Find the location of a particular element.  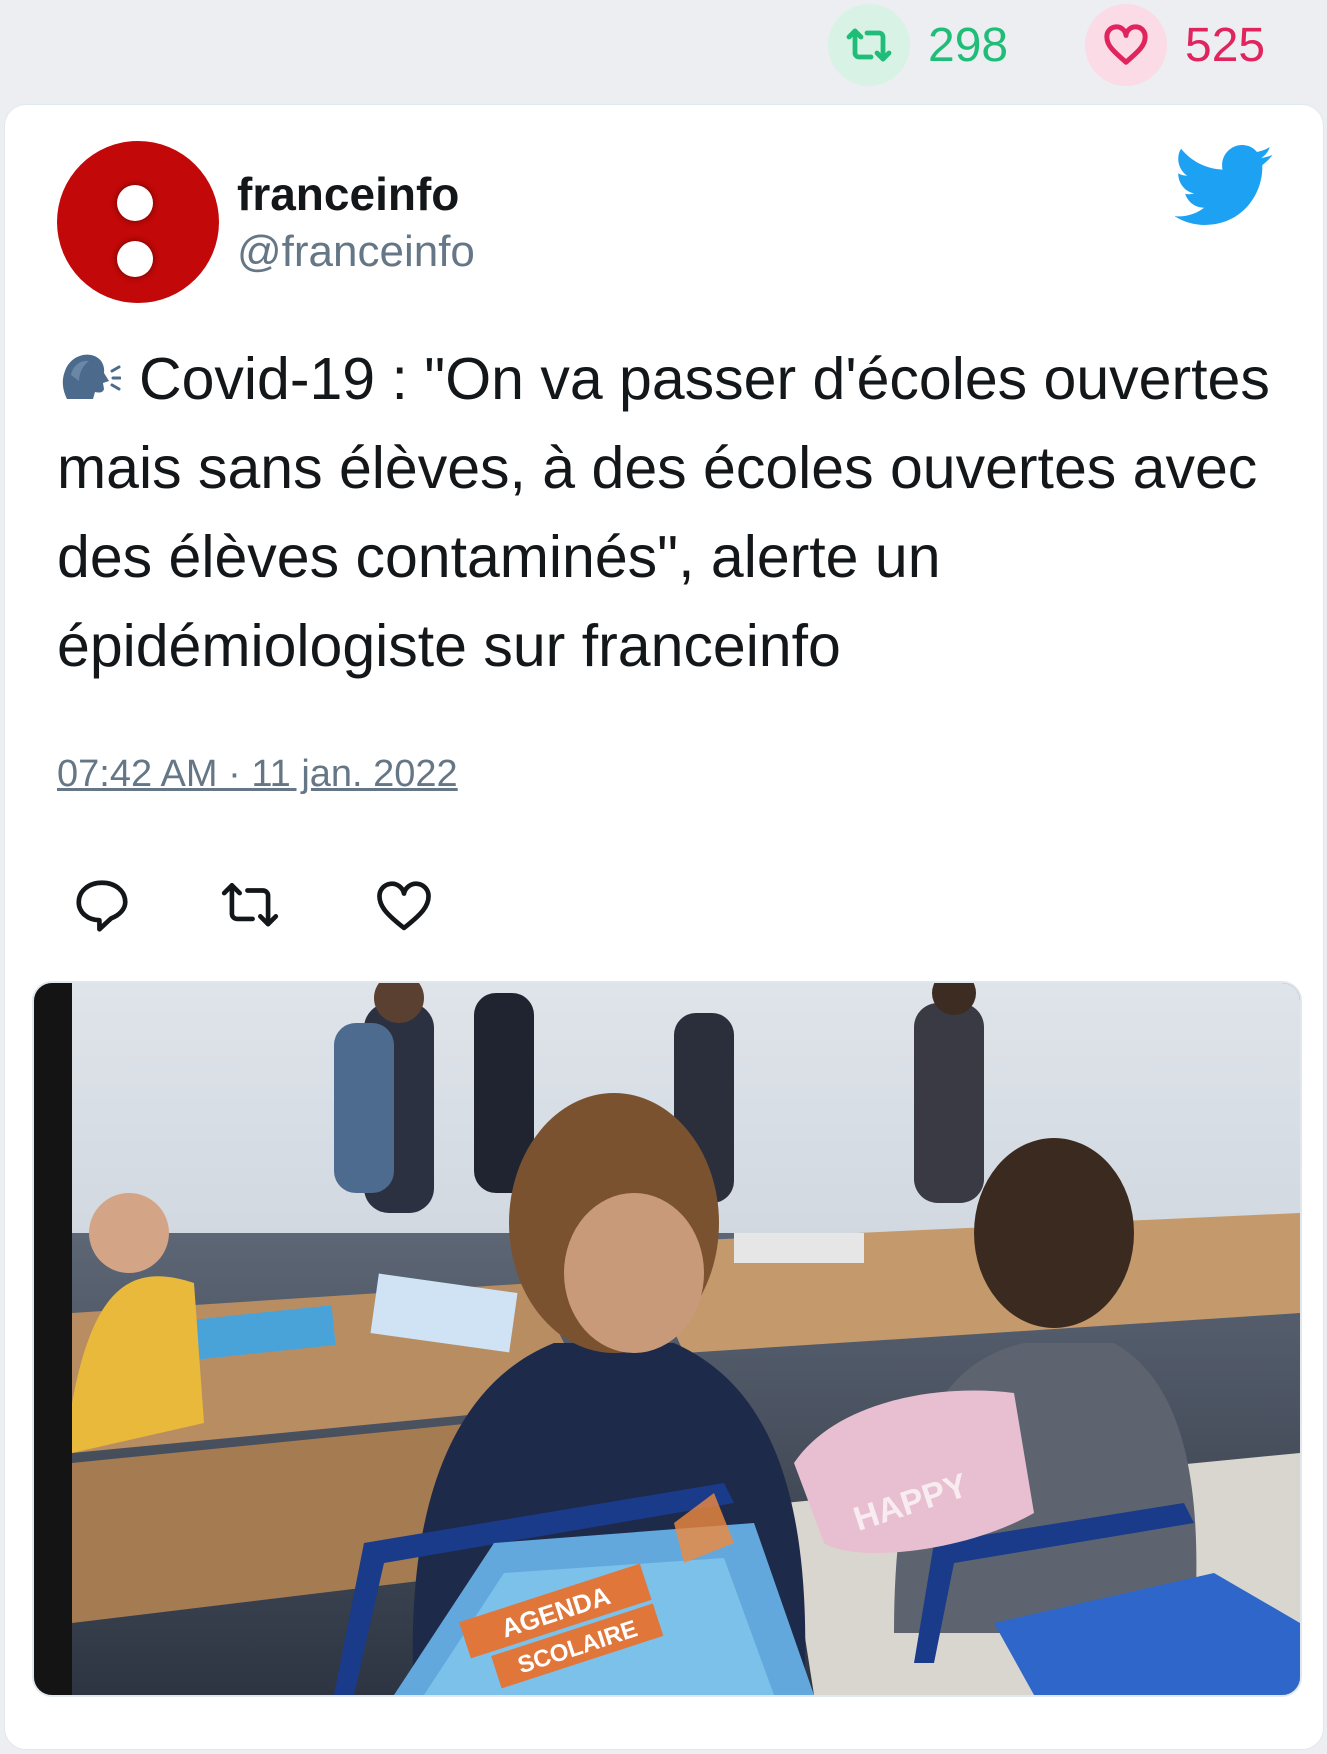

engagement-stats: 298 525 is located at coordinates (663, 50).